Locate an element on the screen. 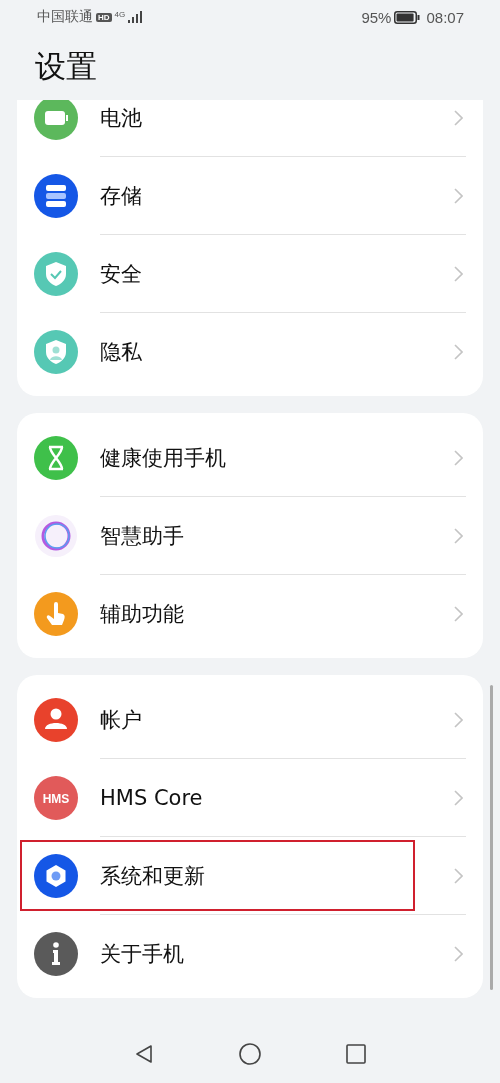  item-label: 存储 is located at coordinates (121, 196).